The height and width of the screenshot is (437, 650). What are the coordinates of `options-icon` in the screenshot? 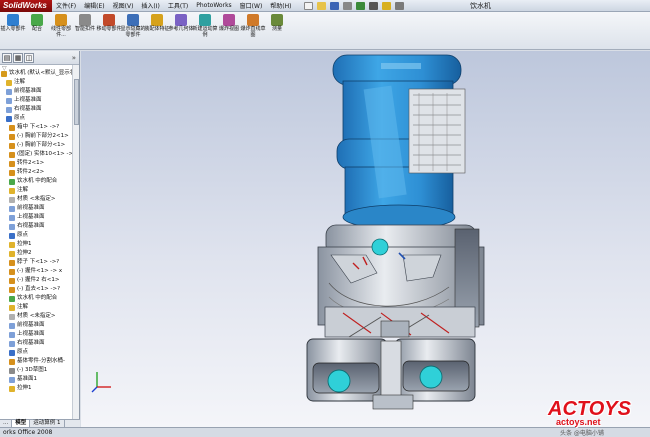 It's located at (399, 5).